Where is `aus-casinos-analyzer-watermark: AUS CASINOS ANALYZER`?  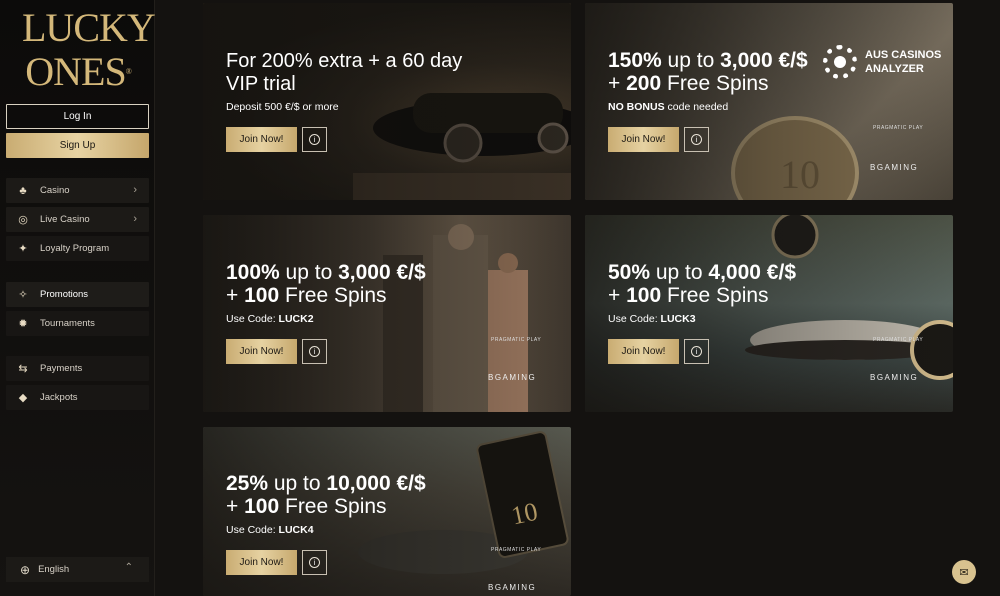
aus-casinos-analyzer-watermark: AUS CASINOS ANALYZER is located at coordinates (893, 62).